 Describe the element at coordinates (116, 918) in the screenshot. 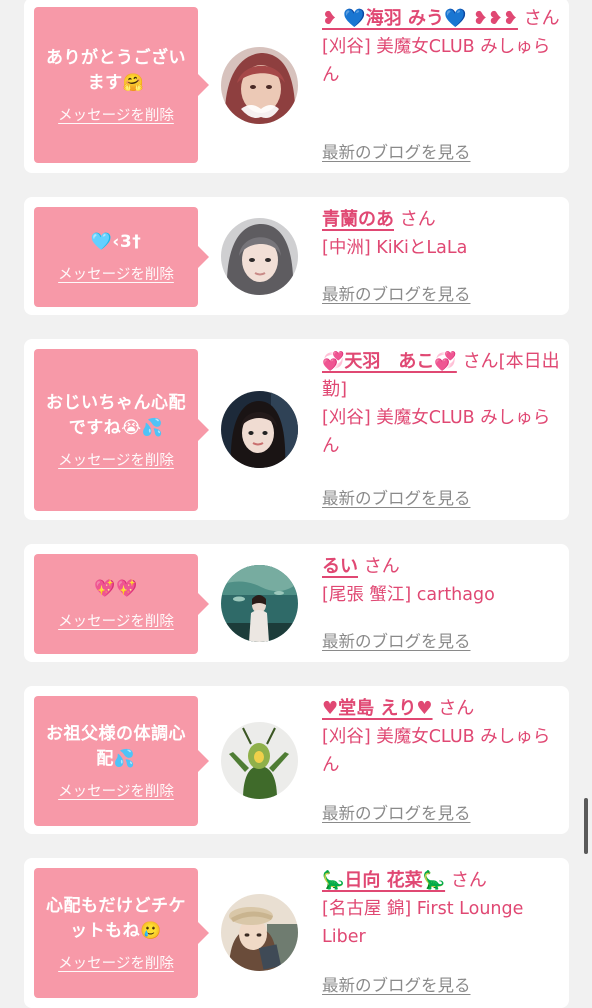

I see `message-text: 心配もだけどチケ ットもね🥲` at that location.